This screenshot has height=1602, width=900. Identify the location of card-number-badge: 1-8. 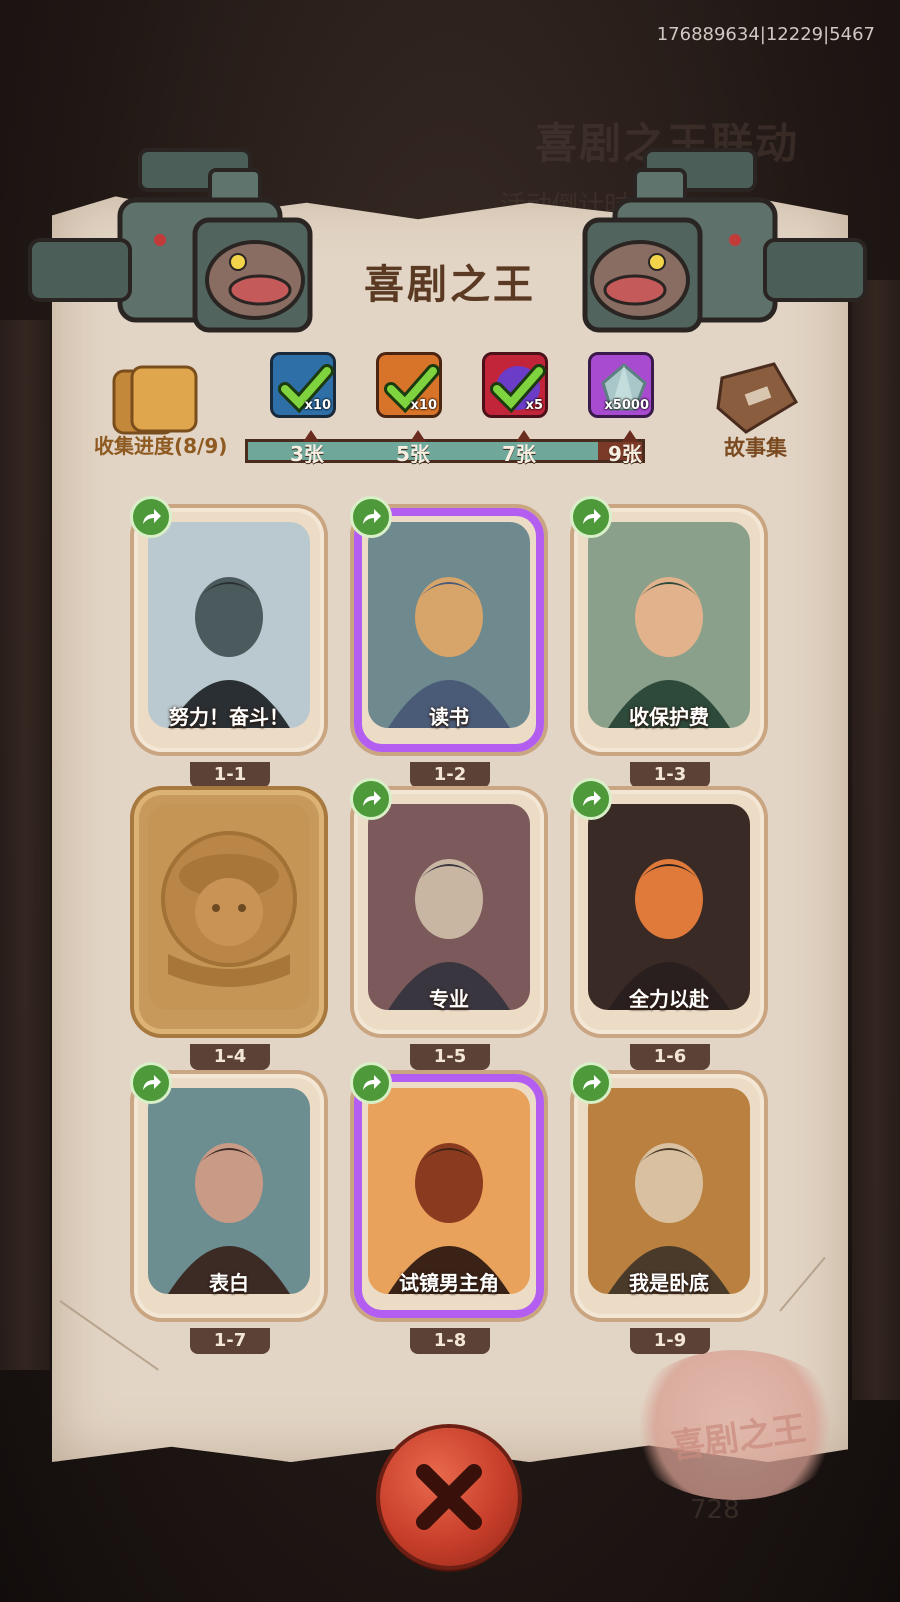
(450, 1341).